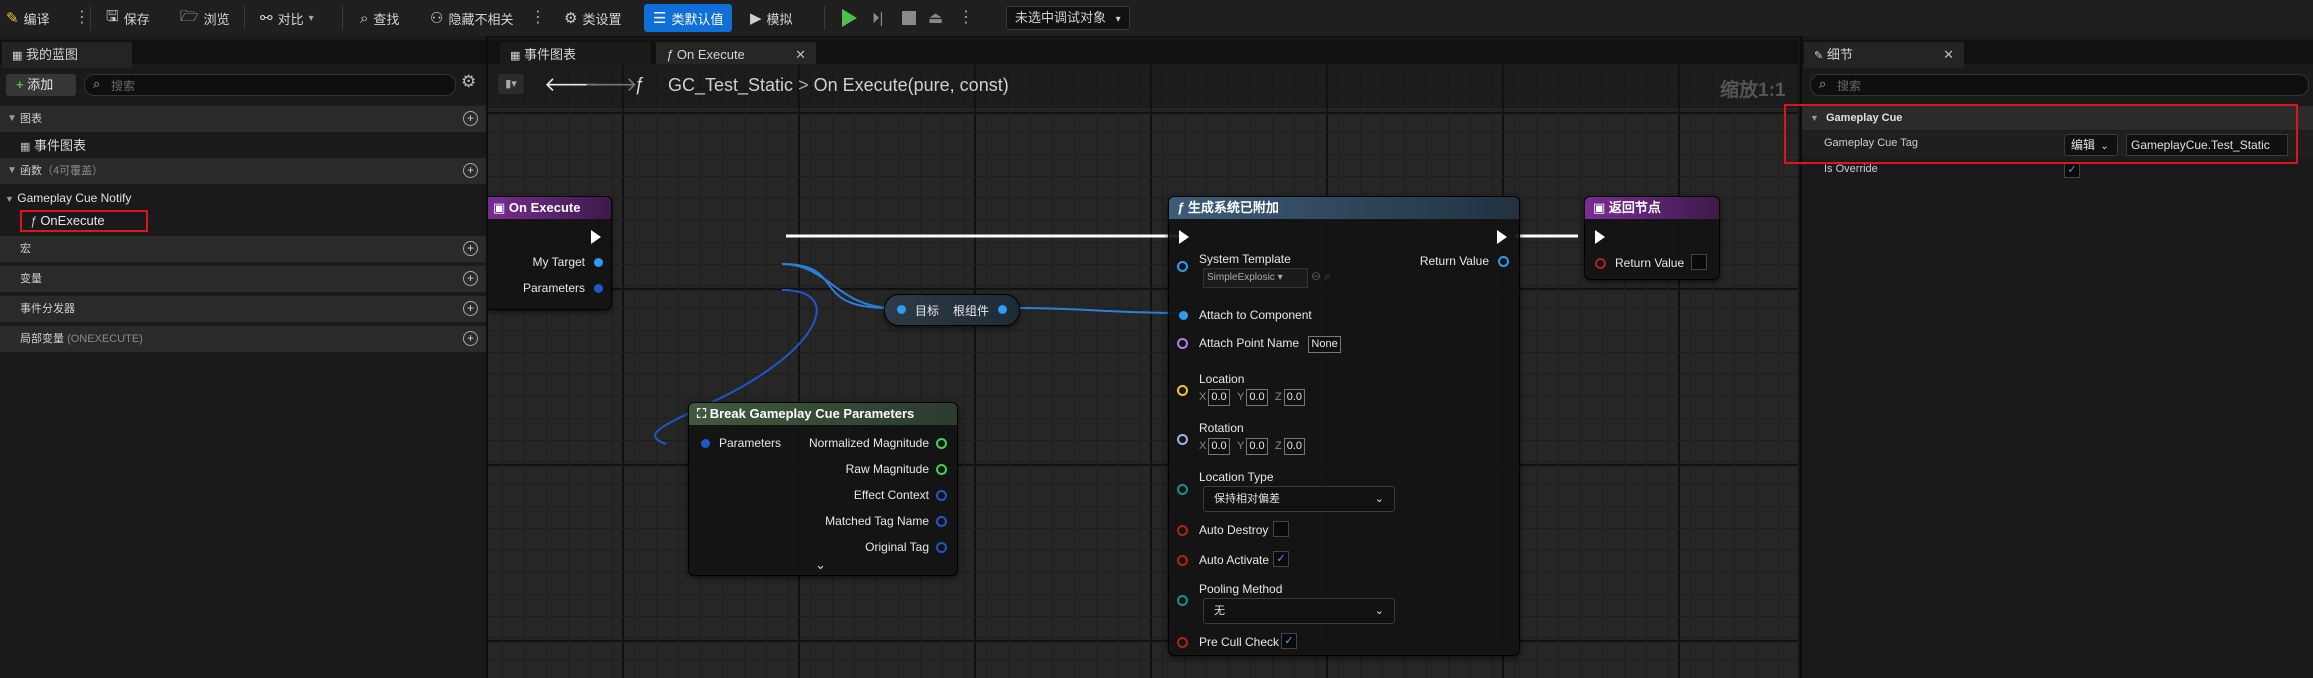 This screenshot has height=678, width=2313. I want to click on location-type-pin, so click(1182, 489).